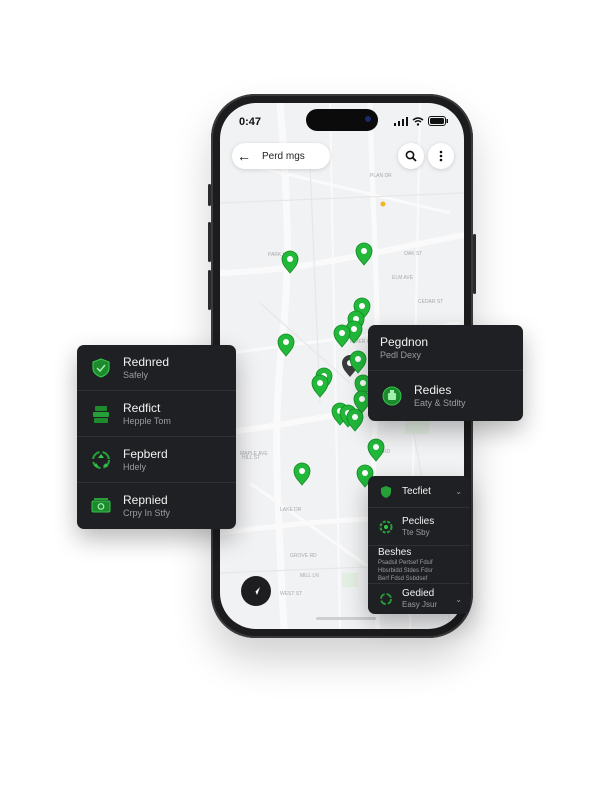  What do you see at coordinates (209, 290) in the screenshot?
I see `phone-volume-down` at bounding box center [209, 290].